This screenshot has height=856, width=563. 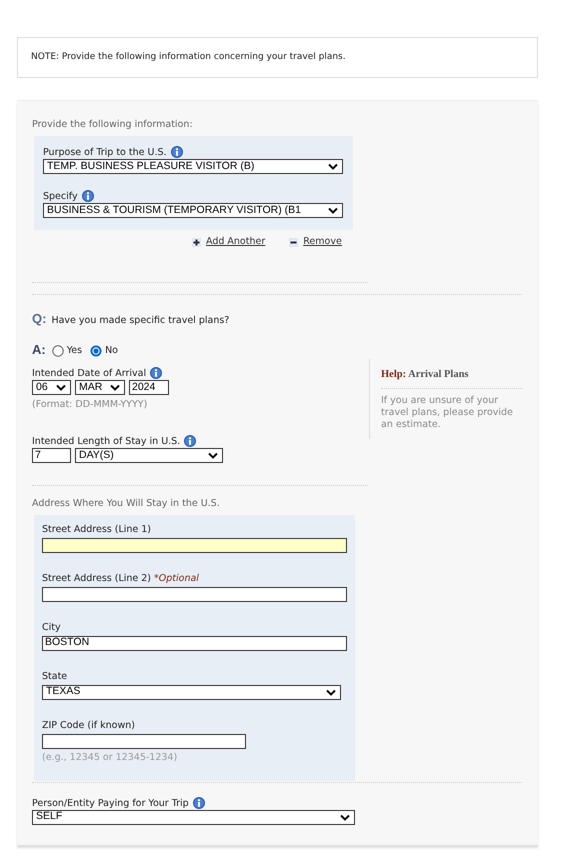 What do you see at coordinates (97, 578) in the screenshot?
I see `field-label: Street Address (Line 2)` at bounding box center [97, 578].